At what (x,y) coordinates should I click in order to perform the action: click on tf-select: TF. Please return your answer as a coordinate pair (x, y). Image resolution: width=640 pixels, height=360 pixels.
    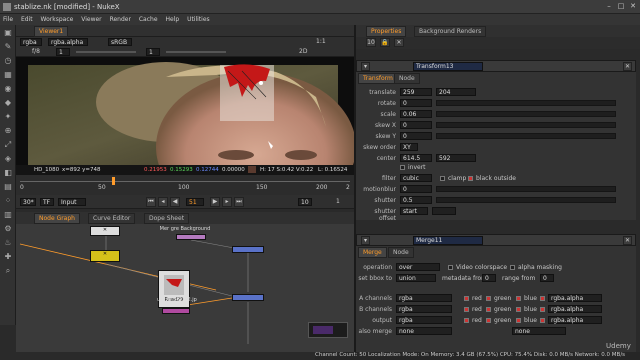
    Looking at the image, I should click on (47, 202).